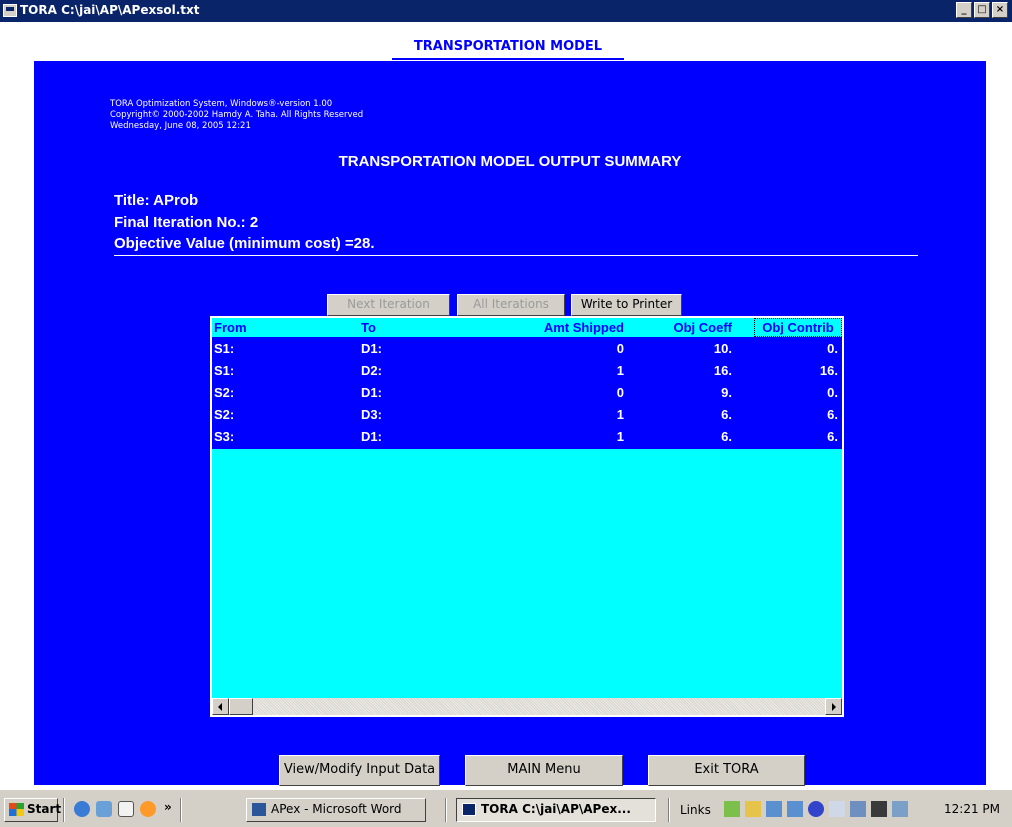  I want to click on links-toolbar: Links, so click(695, 810).